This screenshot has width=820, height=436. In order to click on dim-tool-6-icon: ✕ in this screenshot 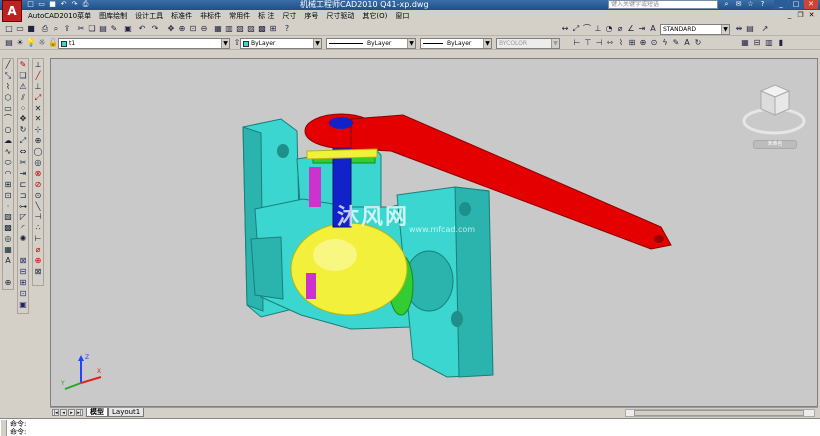, I will do `click(38, 118)`.